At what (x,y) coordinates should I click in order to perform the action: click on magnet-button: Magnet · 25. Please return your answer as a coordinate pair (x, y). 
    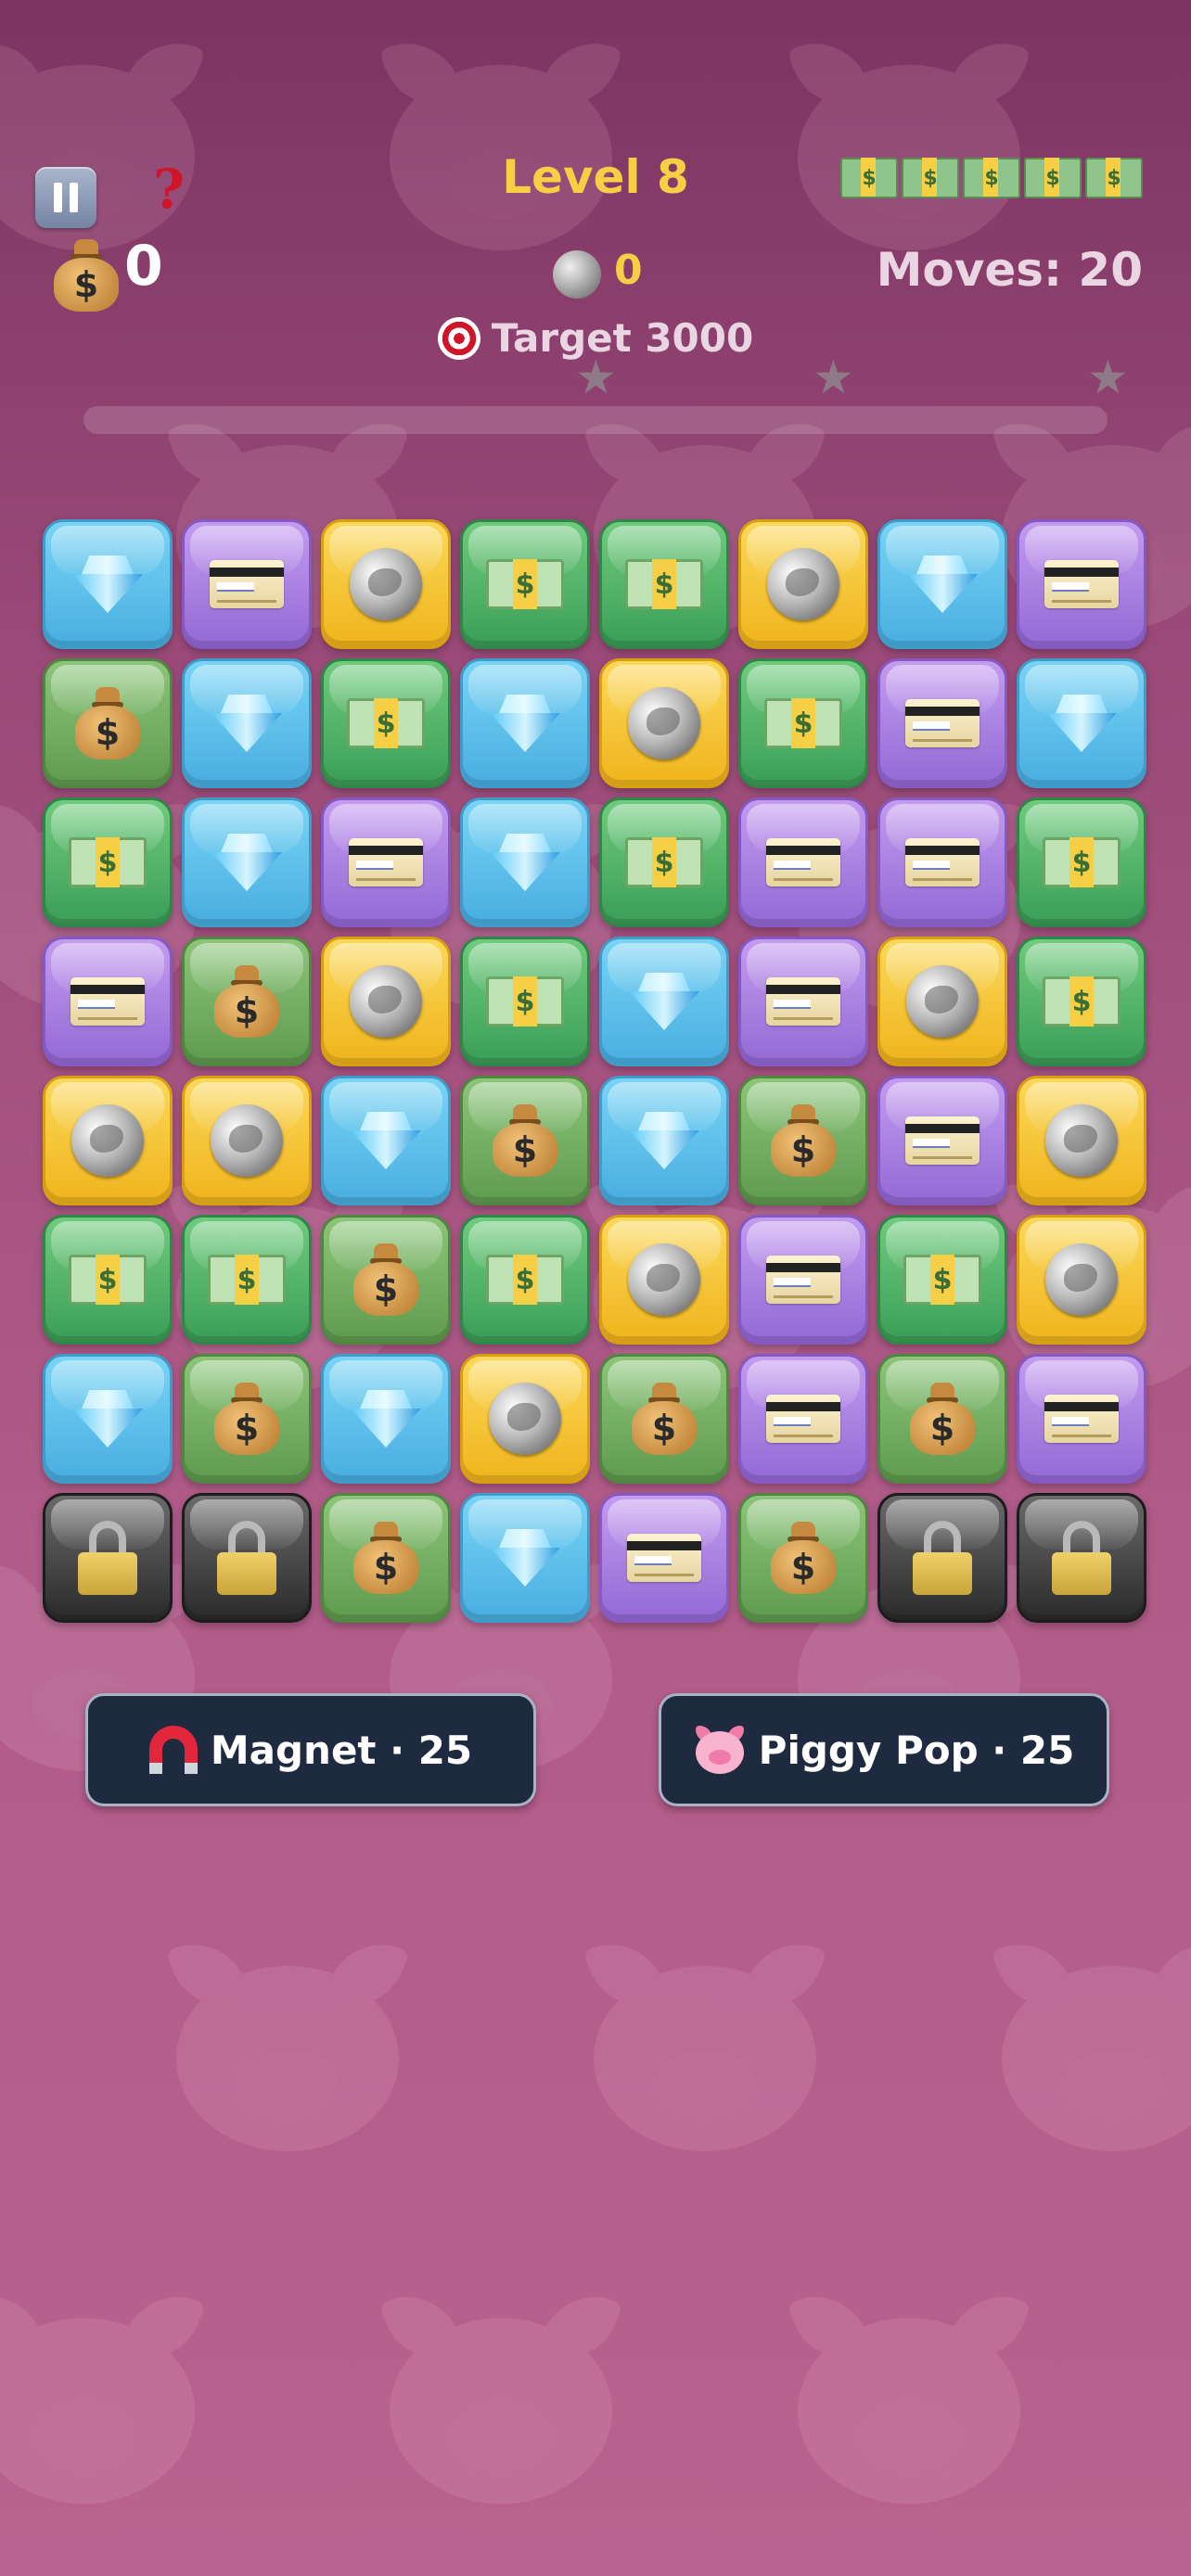
    Looking at the image, I should click on (310, 1749).